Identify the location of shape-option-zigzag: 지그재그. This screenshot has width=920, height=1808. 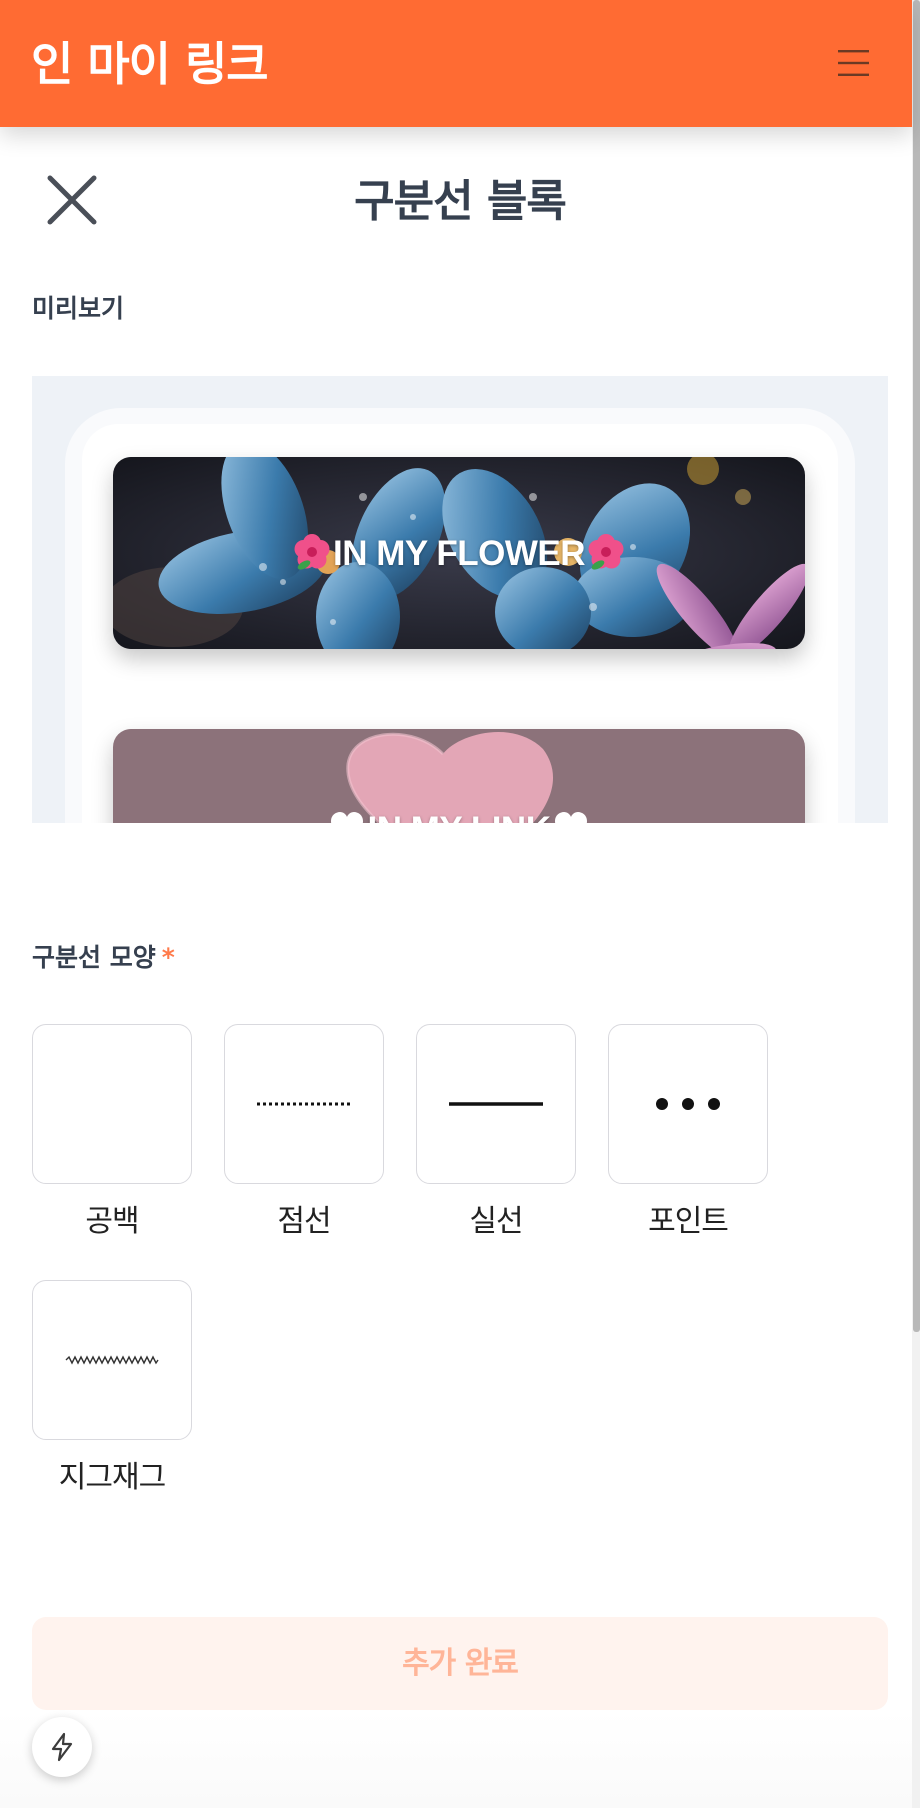
(112, 1389).